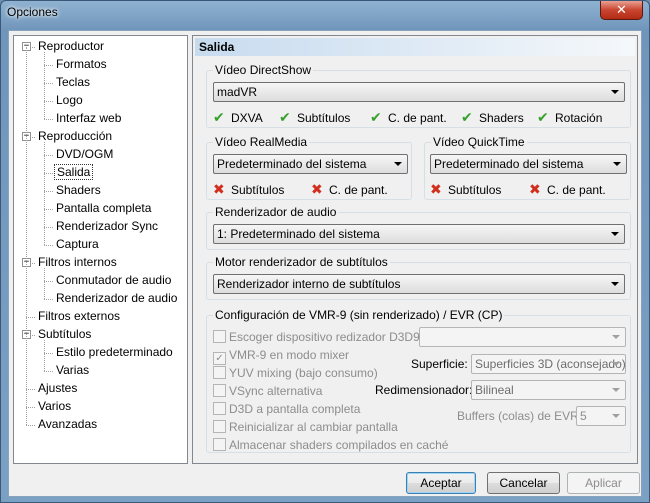  I want to click on checkmark-icon: ✓, so click(219, 358).